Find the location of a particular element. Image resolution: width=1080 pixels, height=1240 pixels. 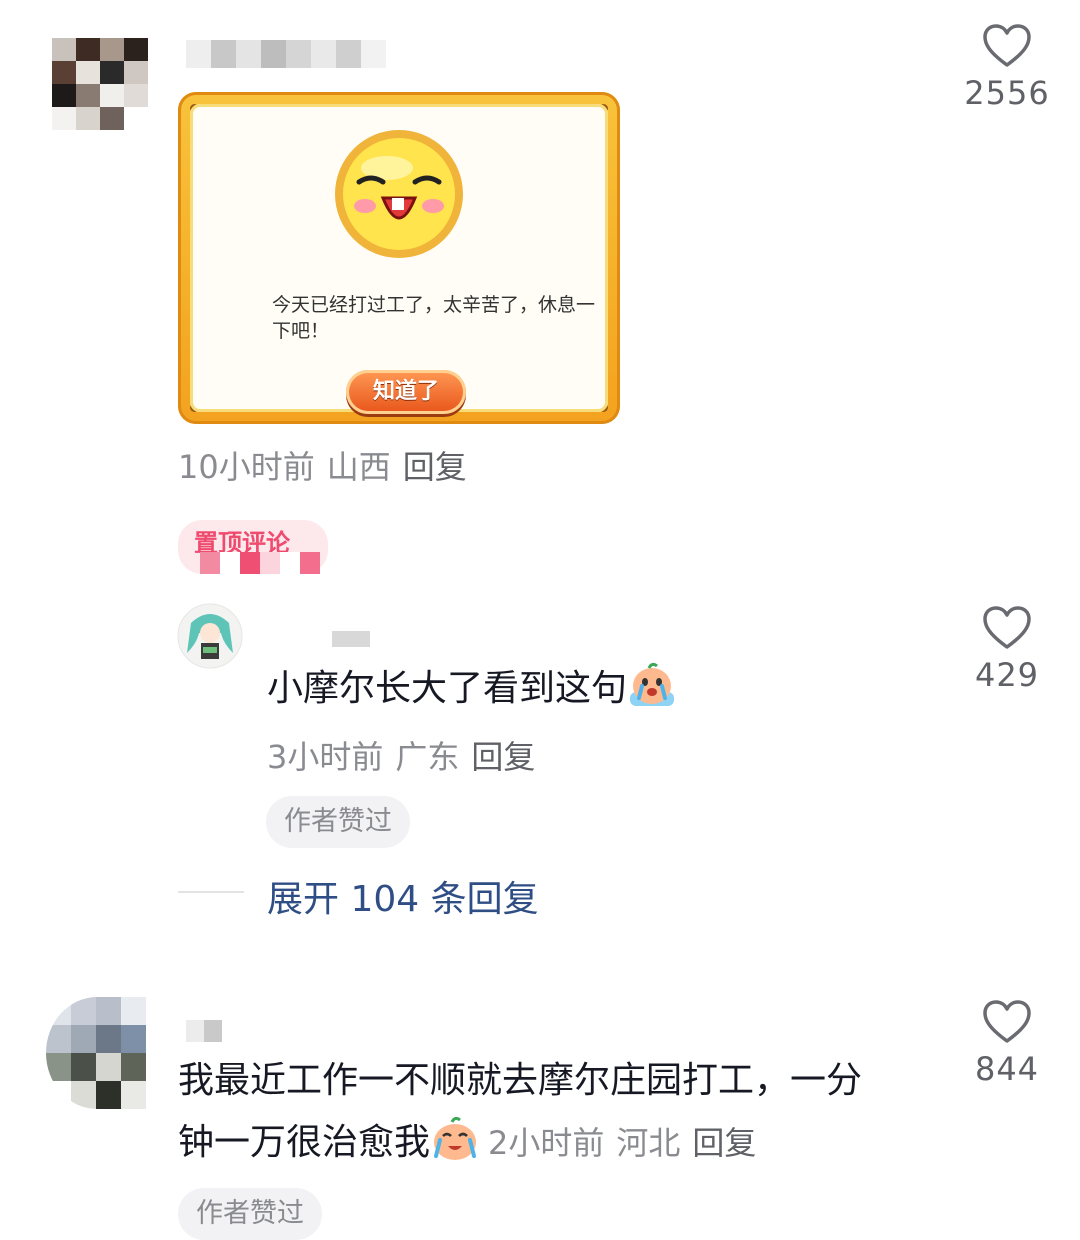

comment-text: 我最近工作一不顺就去摩尔庄园打工，一分 钟一万很治愈我 2小时前 河北 回复 is located at coordinates (520, 1111).